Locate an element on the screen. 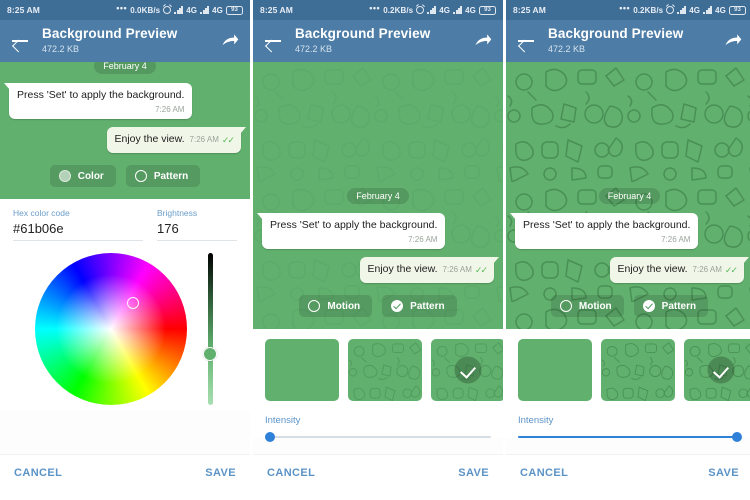 The image size is (750, 500). hex-color-input is located at coordinates (78, 231).